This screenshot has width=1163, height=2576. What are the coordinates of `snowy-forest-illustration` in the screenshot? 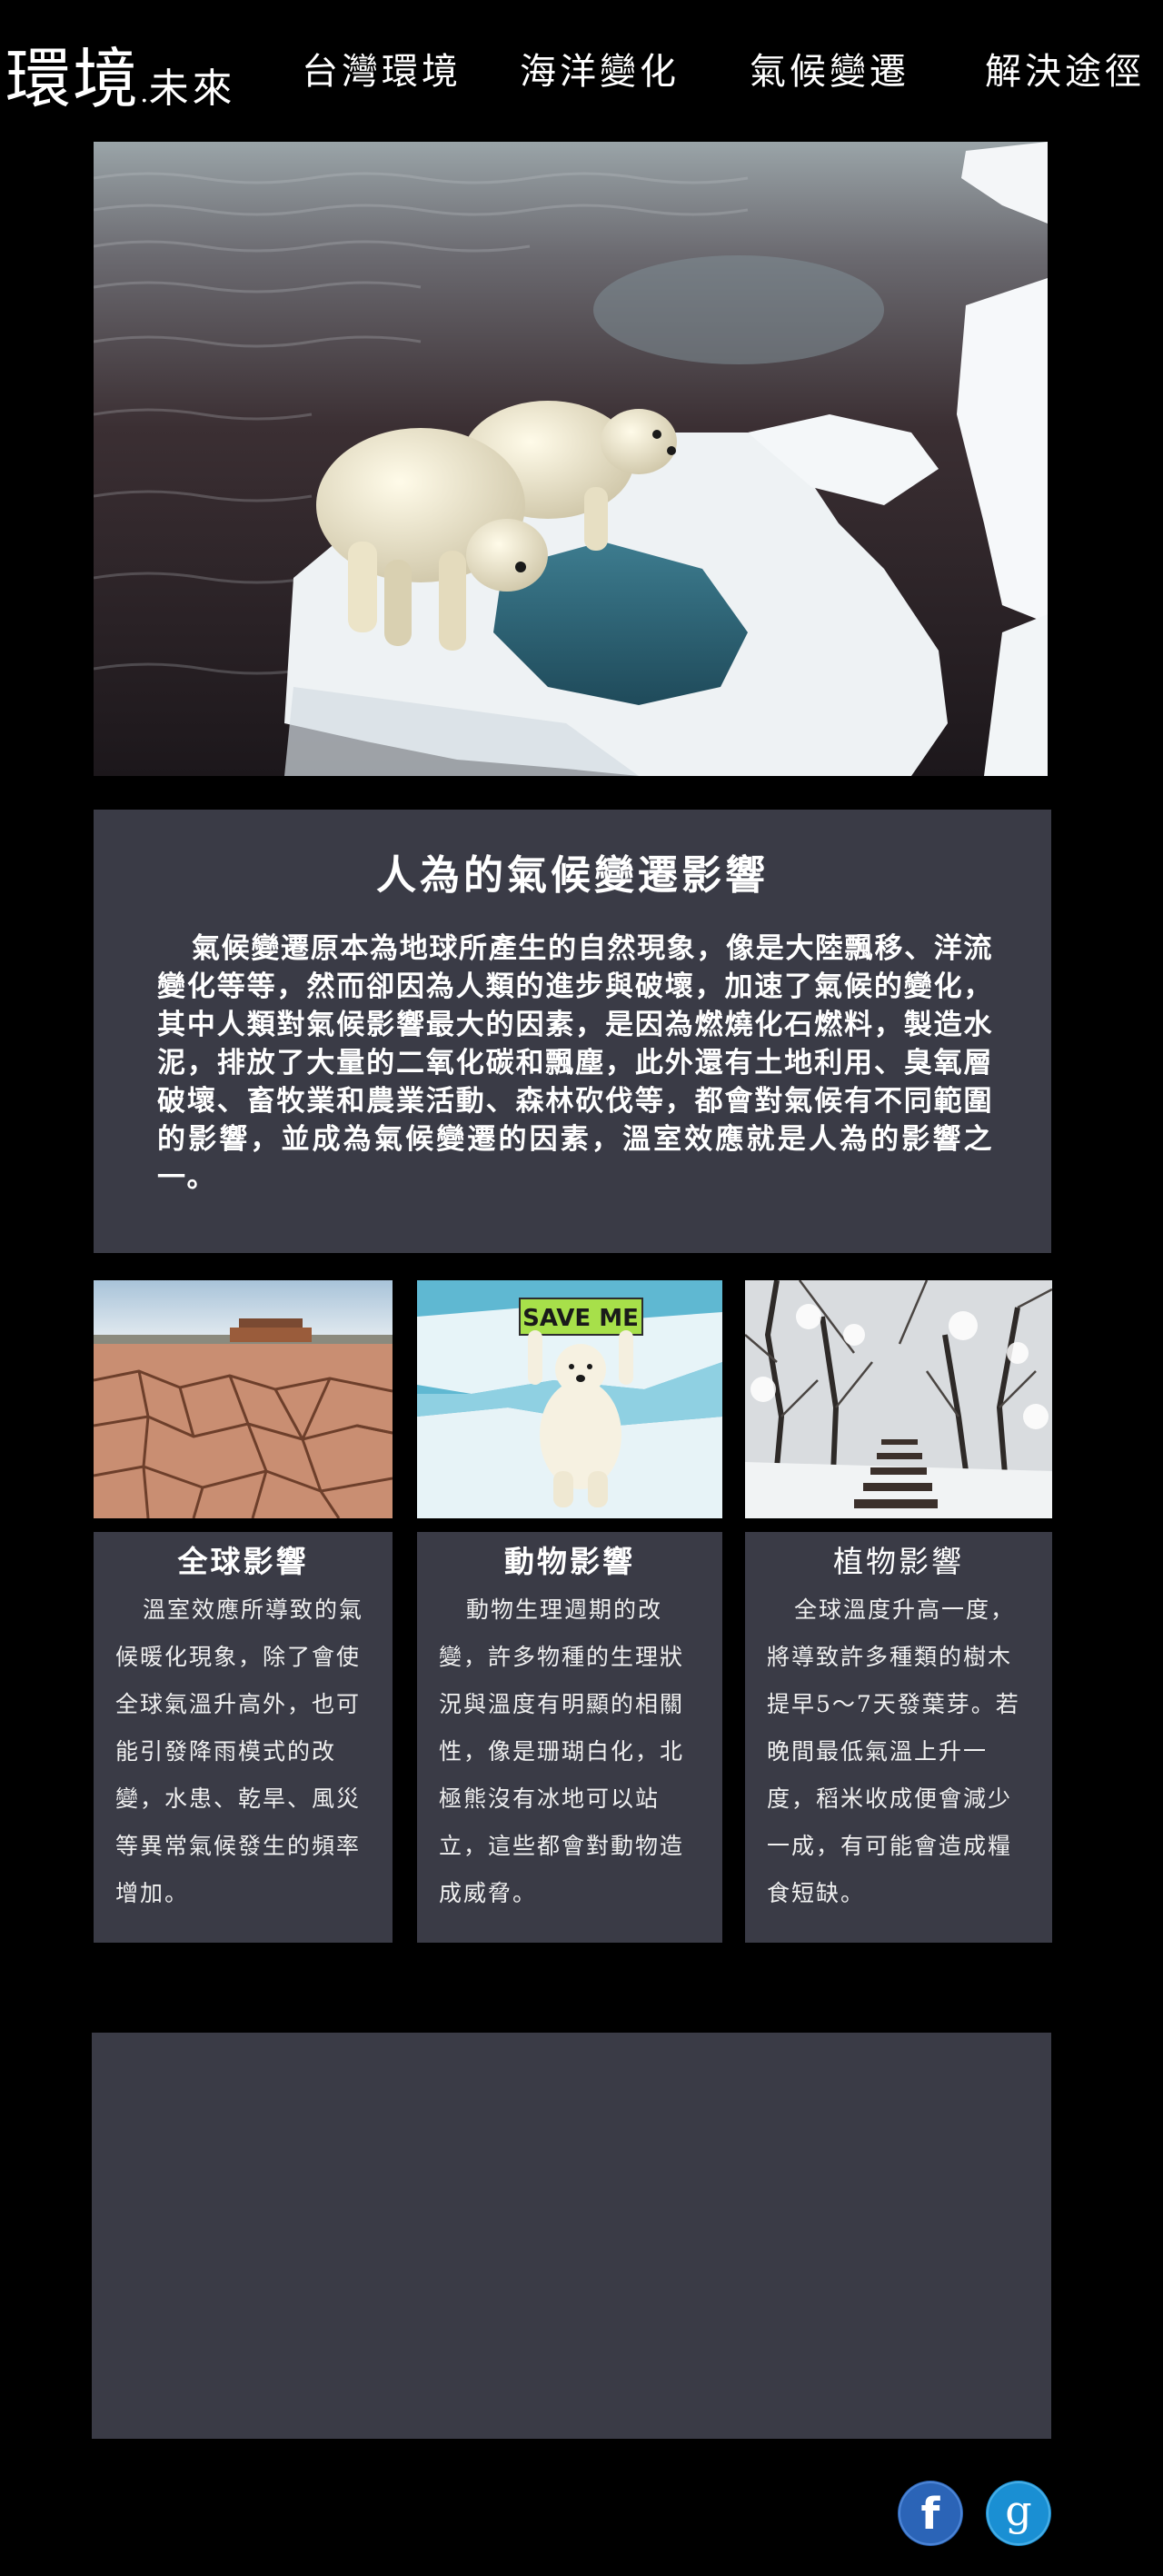 It's located at (898, 1399).